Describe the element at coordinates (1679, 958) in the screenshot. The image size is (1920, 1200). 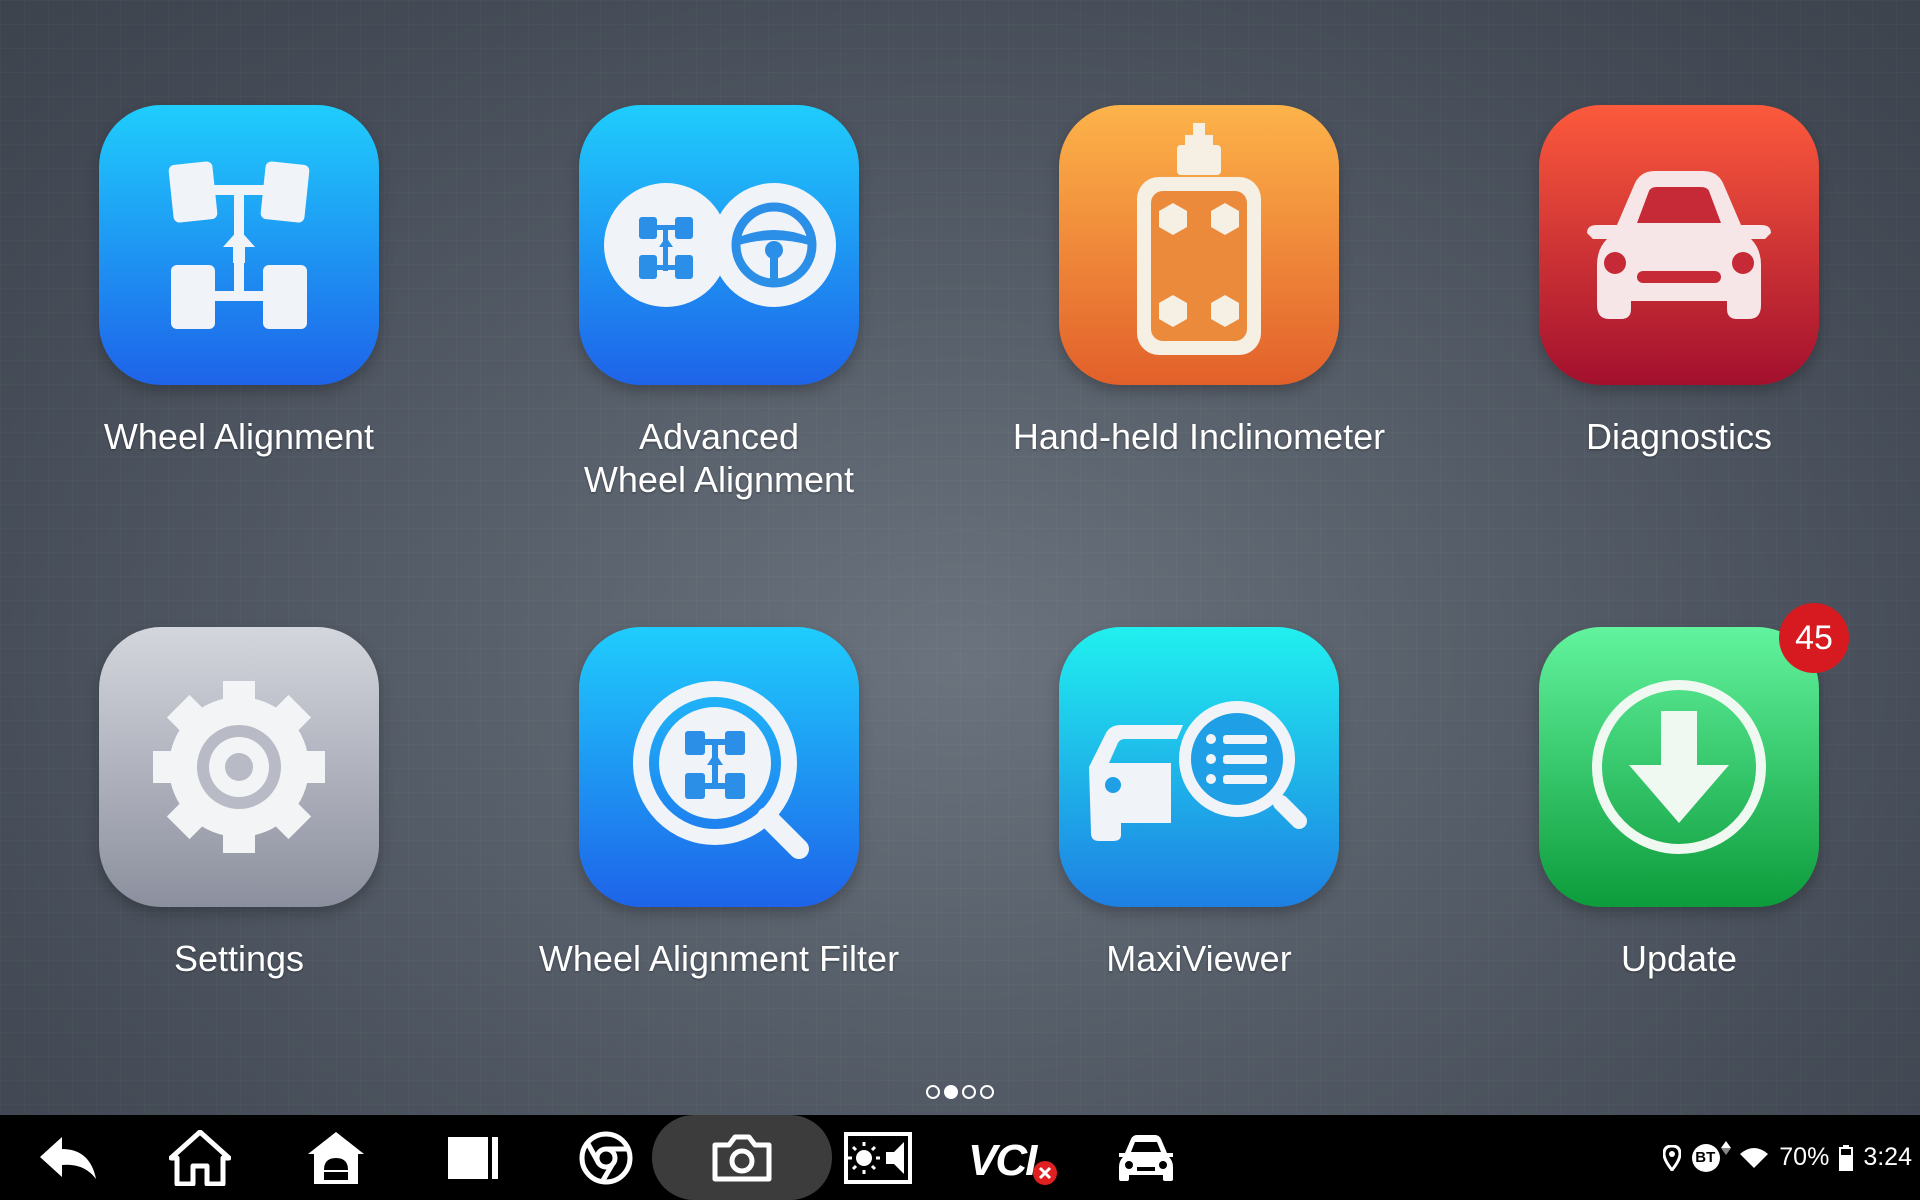
I see `app-label: Update` at that location.